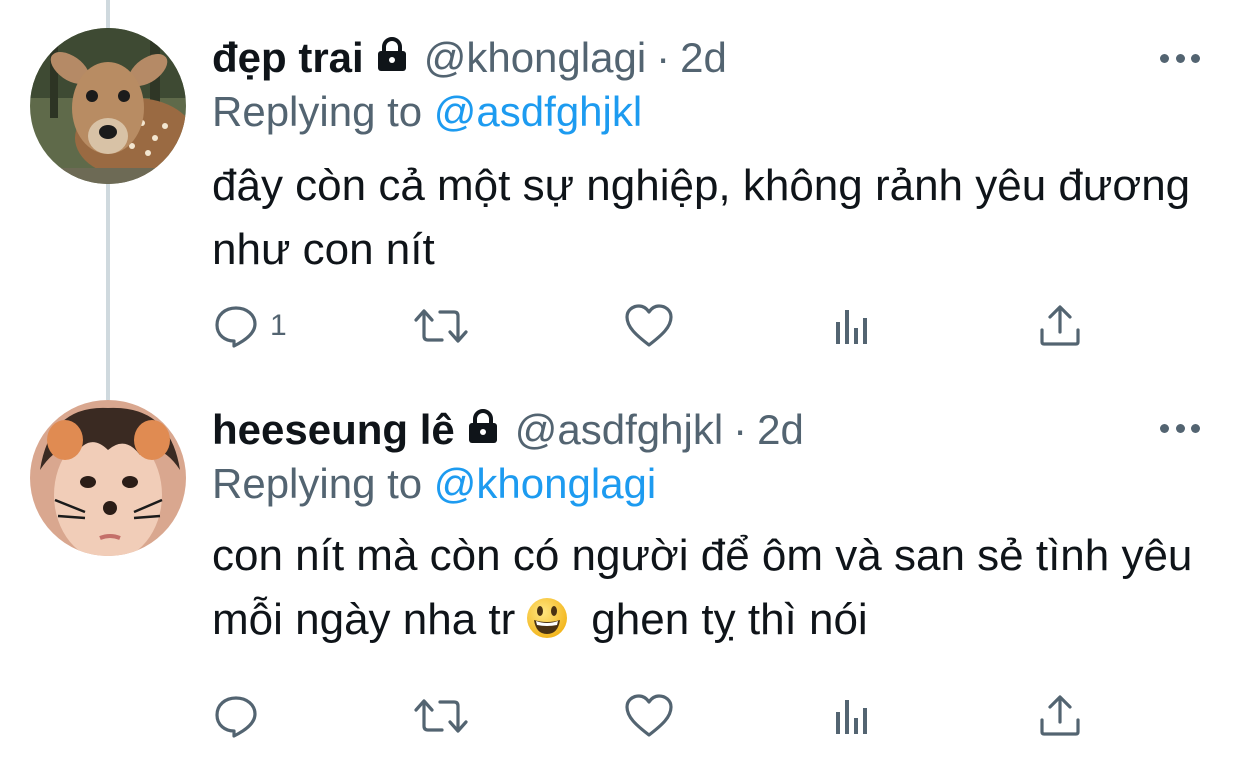 The image size is (1242, 763). Describe the element at coordinates (621, 716) in the screenshot. I see `action-bar` at that location.